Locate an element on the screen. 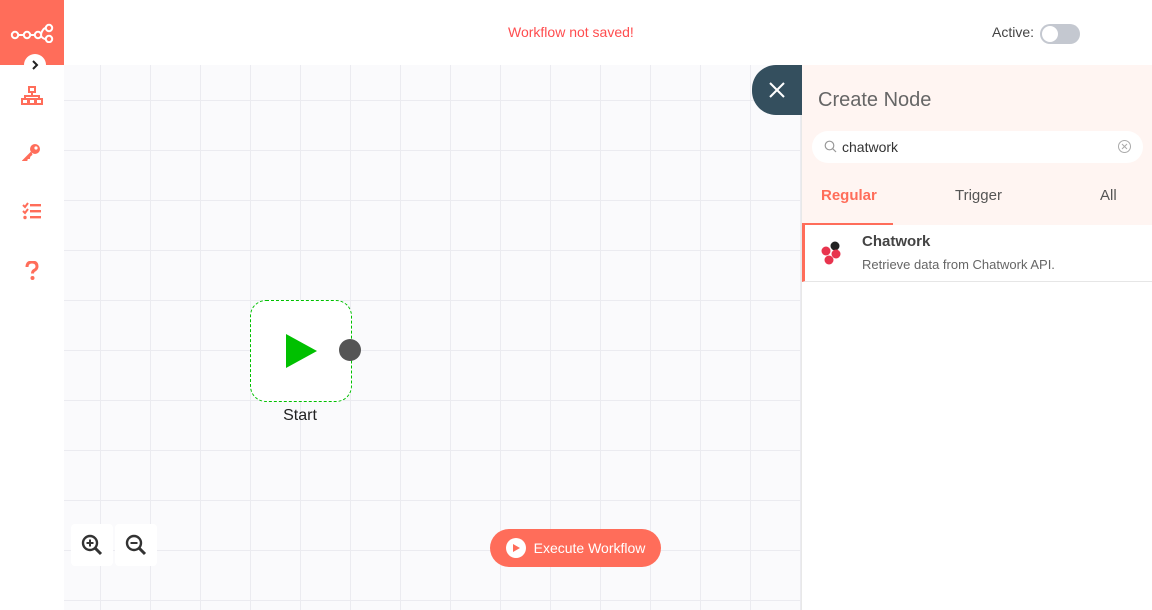 This screenshot has width=1152, height=610. execute-workflow-button: Execute Workflow is located at coordinates (575, 548).